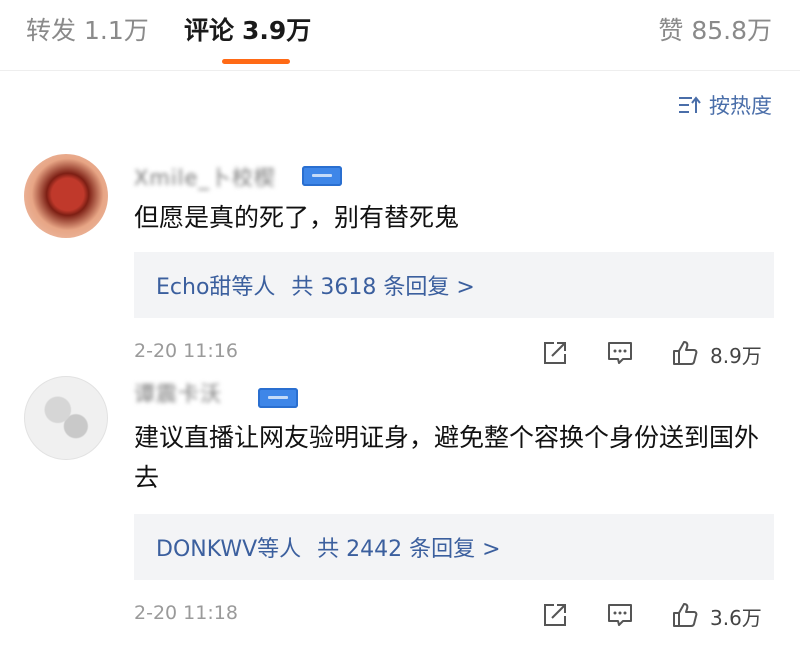 The height and width of the screenshot is (648, 800). I want to click on tab-comments-label: 评论, so click(209, 30).